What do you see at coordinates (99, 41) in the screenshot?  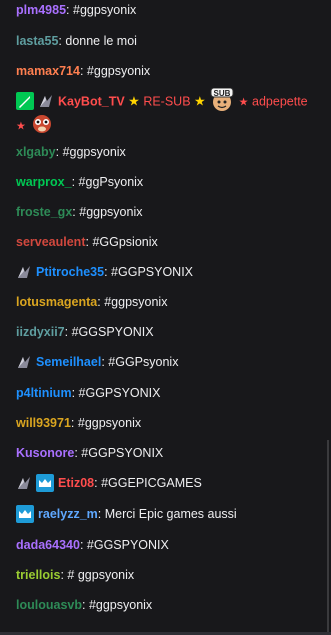 I see `chat-text: donne le moi` at bounding box center [99, 41].